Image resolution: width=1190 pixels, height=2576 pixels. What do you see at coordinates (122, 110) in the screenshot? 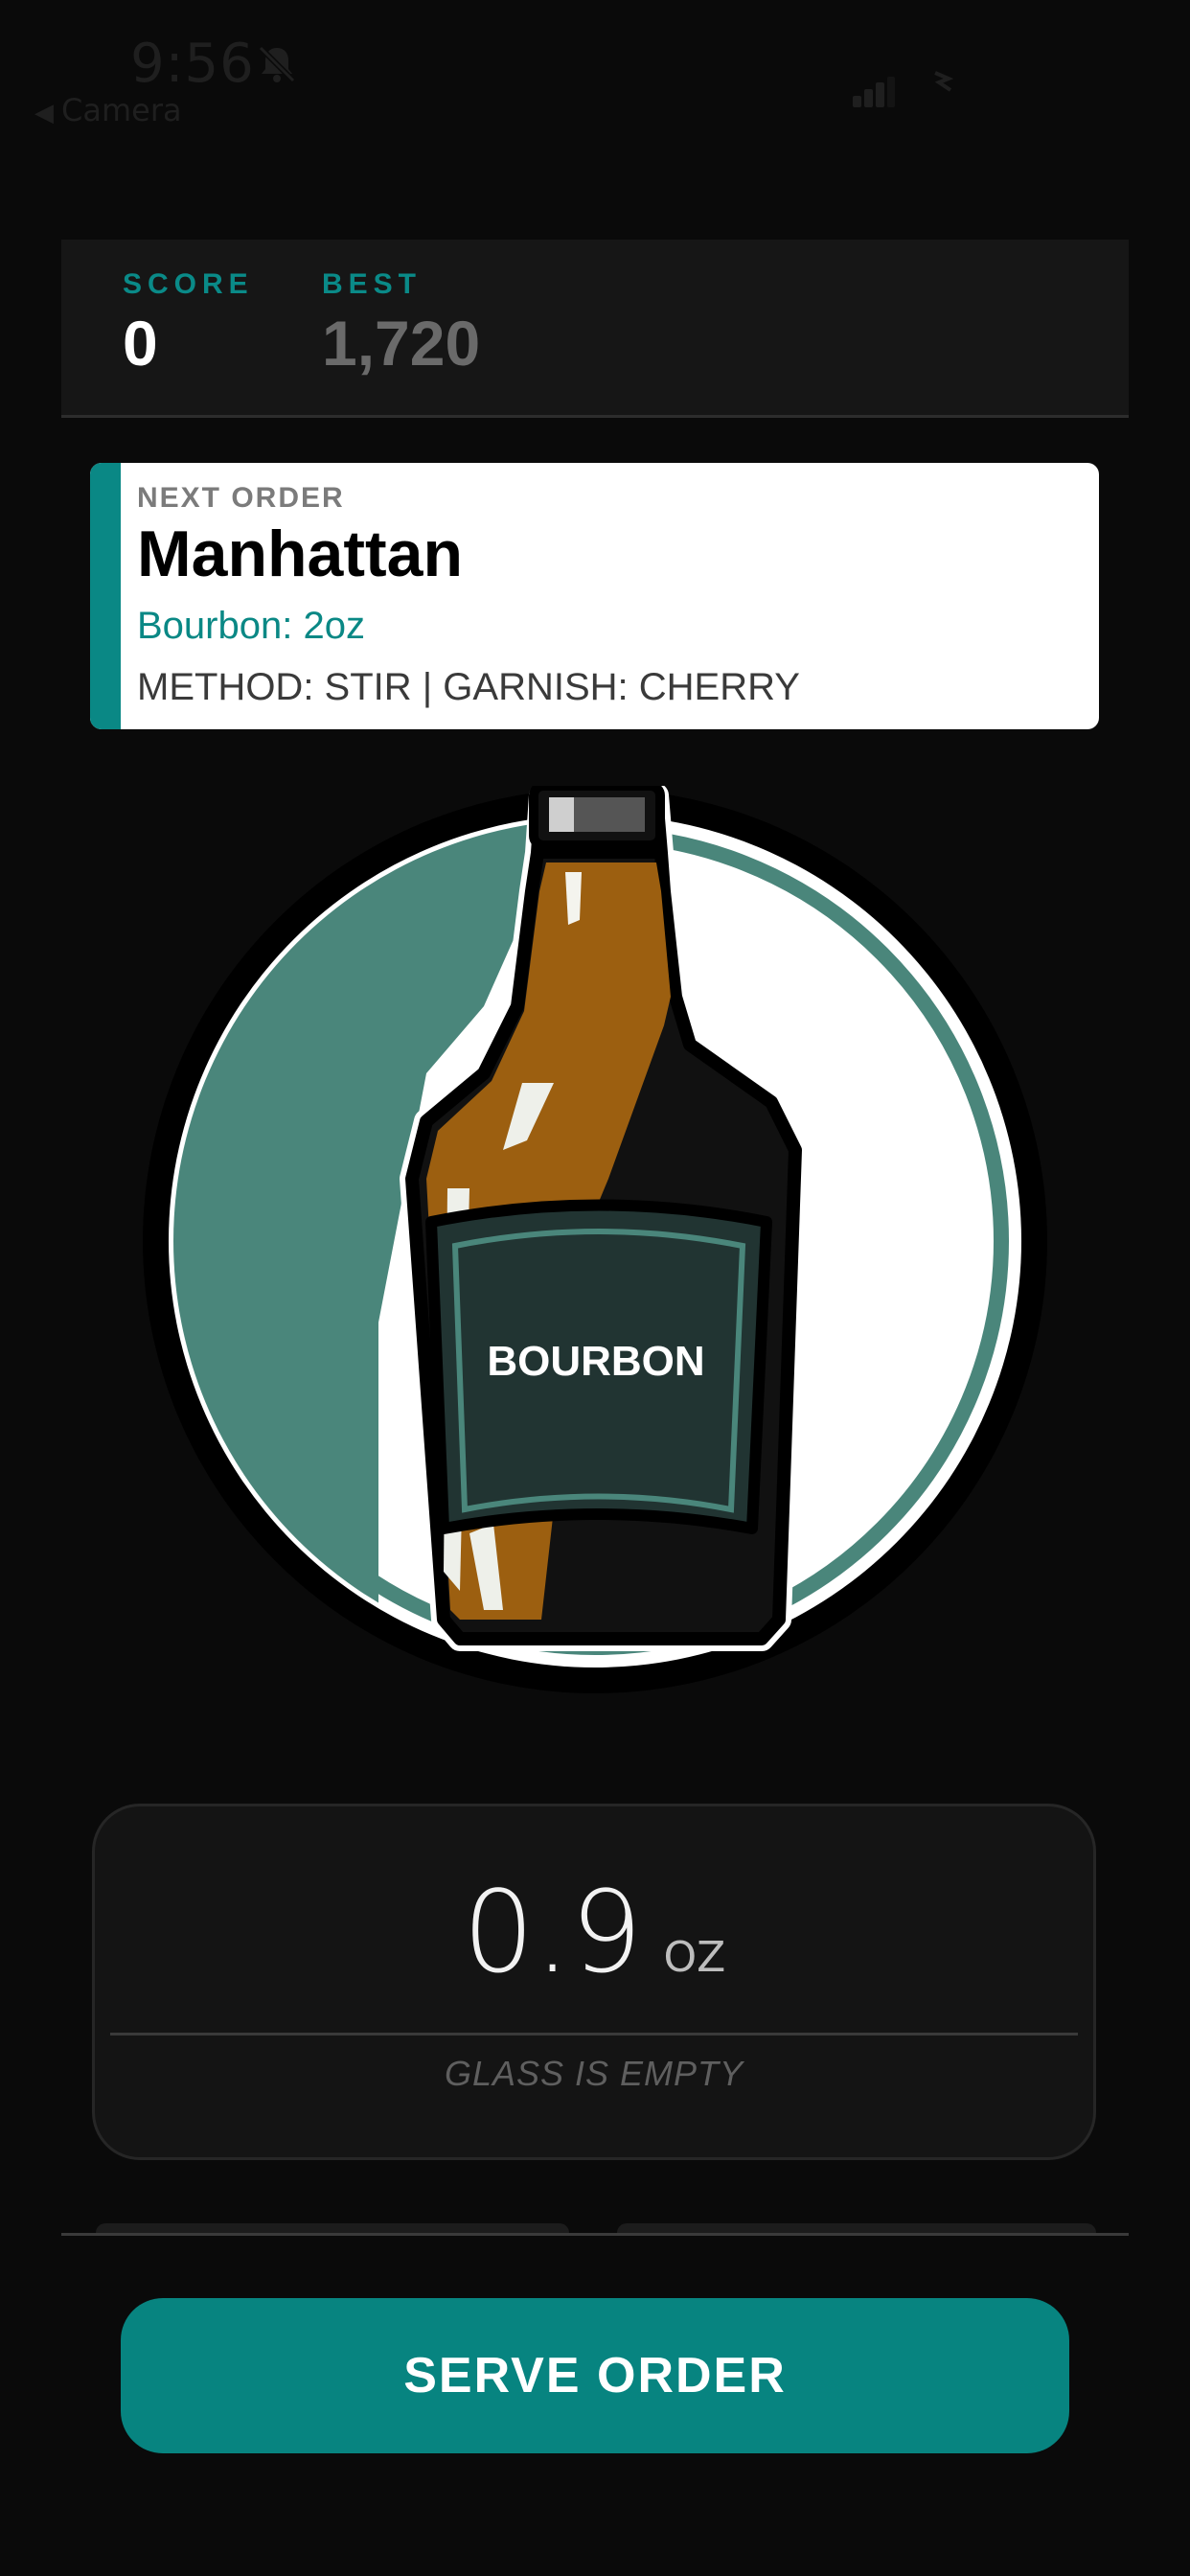
I see `back-camera-label: Camera` at bounding box center [122, 110].